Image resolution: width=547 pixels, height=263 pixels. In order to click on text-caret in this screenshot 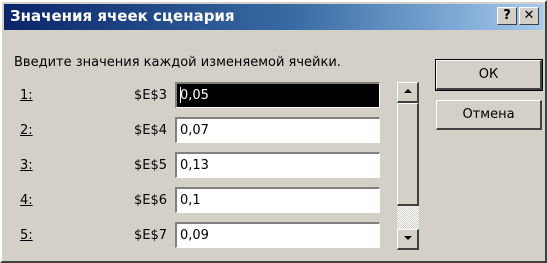, I will do `click(180, 95)`.